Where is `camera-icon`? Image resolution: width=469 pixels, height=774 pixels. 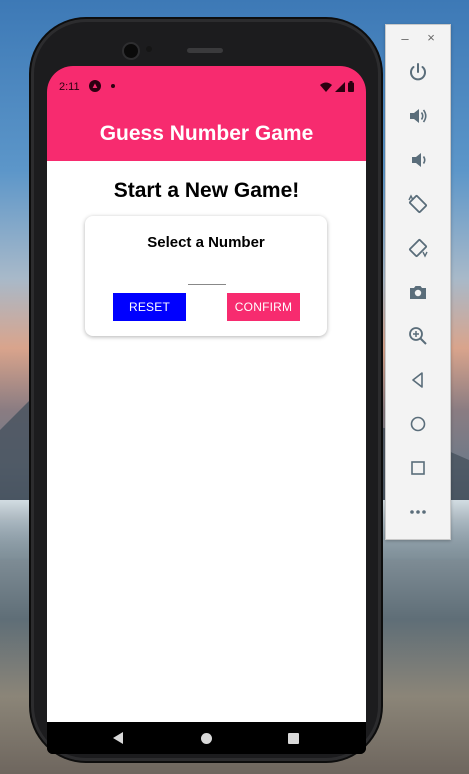 camera-icon is located at coordinates (418, 292).